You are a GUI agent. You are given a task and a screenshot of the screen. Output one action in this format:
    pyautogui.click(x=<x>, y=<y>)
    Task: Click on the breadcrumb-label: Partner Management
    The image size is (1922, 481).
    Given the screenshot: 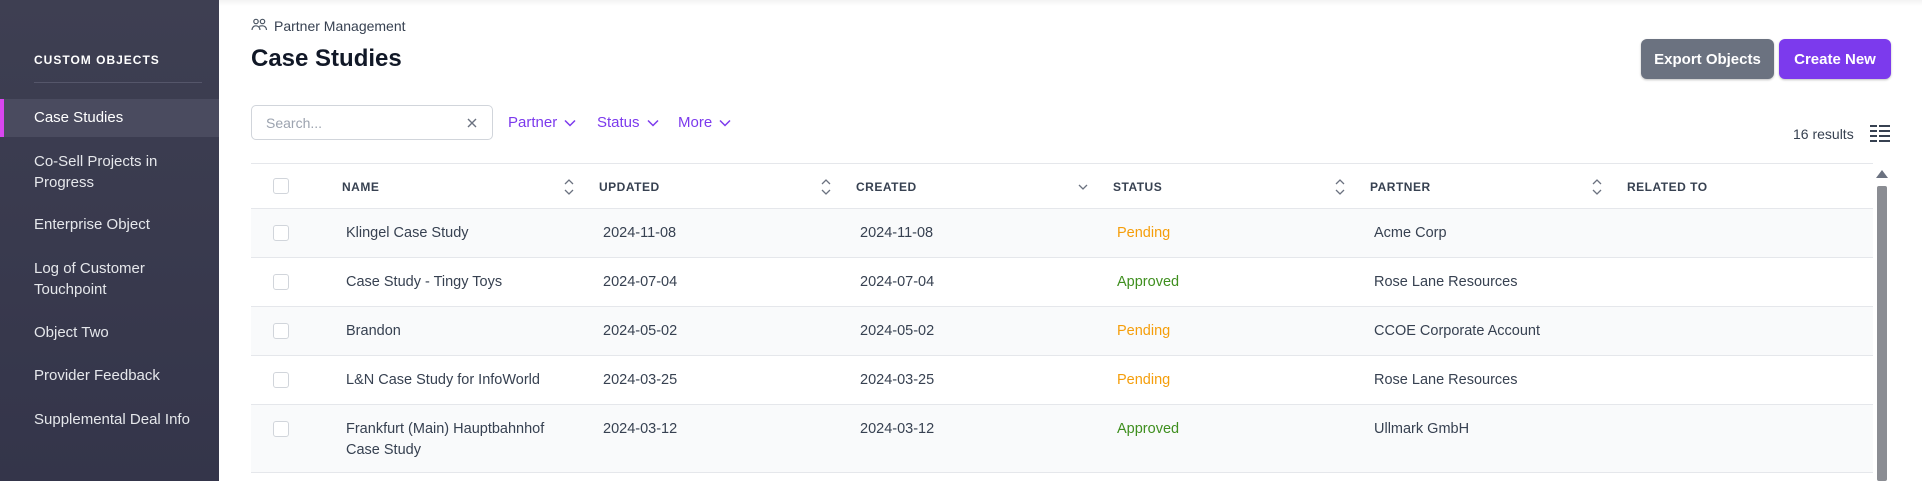 What is the action you would take?
    pyautogui.click(x=340, y=26)
    